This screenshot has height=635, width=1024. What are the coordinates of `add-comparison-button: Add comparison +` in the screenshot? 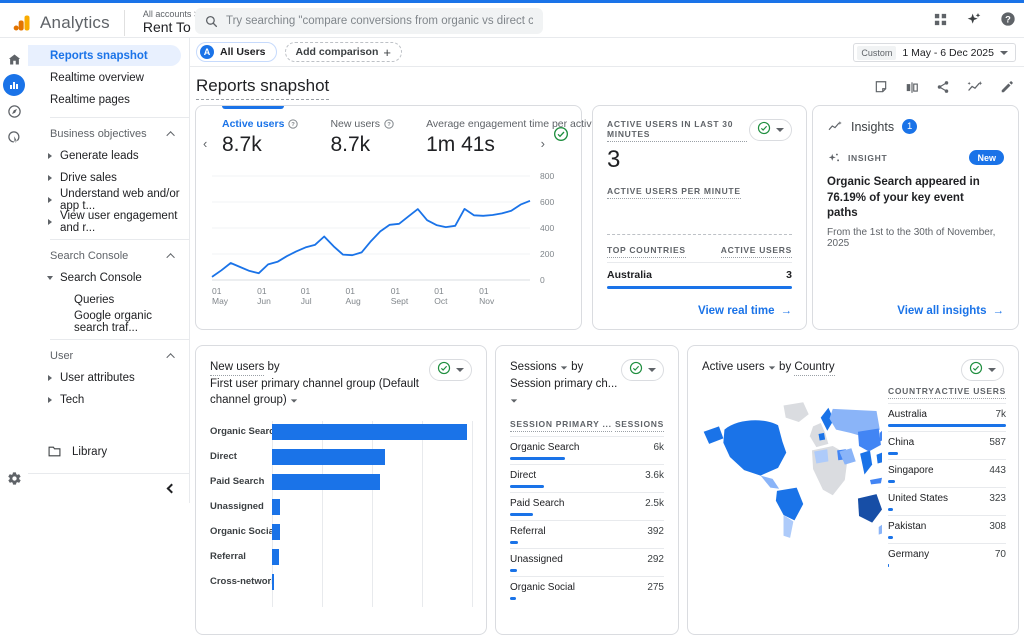 It's located at (343, 52).